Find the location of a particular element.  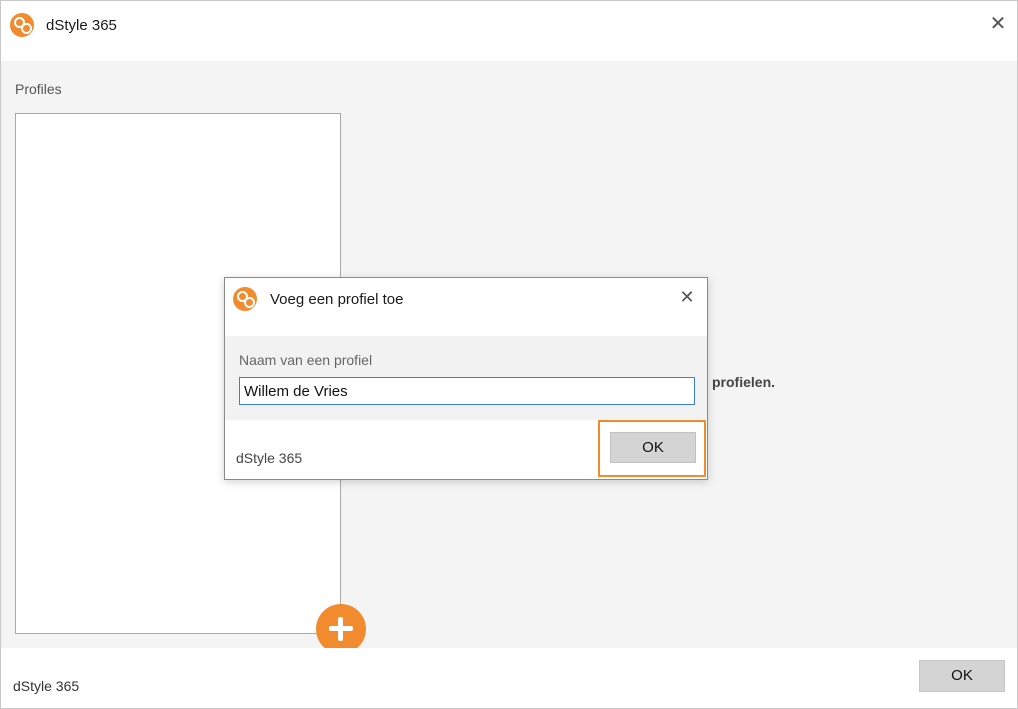

profiles-label: Profiles is located at coordinates (38, 89).